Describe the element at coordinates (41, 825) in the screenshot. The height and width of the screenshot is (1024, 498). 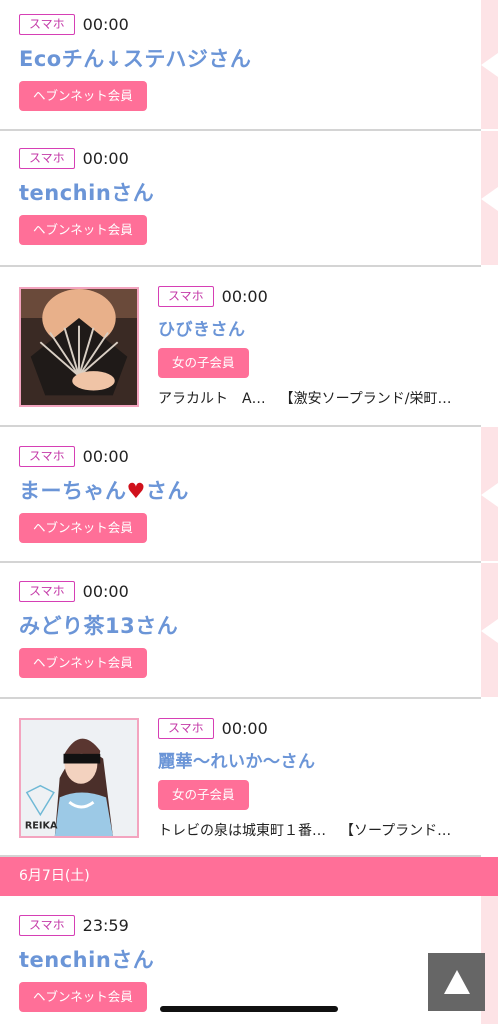
I see `photo-watermark: REIKA` at that location.